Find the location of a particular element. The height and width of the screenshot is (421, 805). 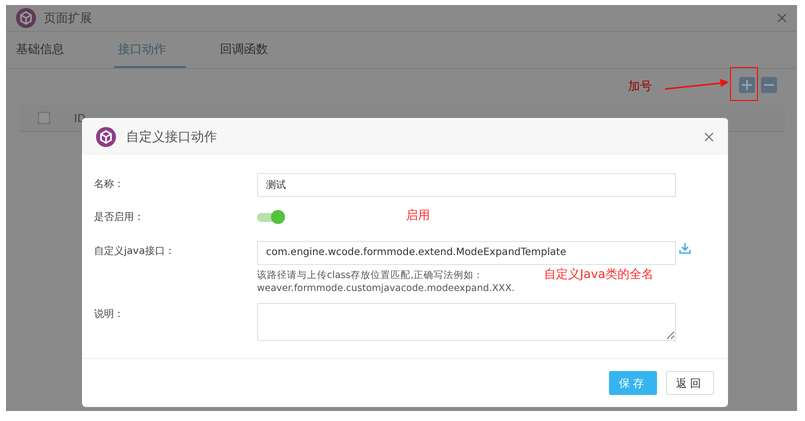

back-button: 返回 is located at coordinates (690, 383).